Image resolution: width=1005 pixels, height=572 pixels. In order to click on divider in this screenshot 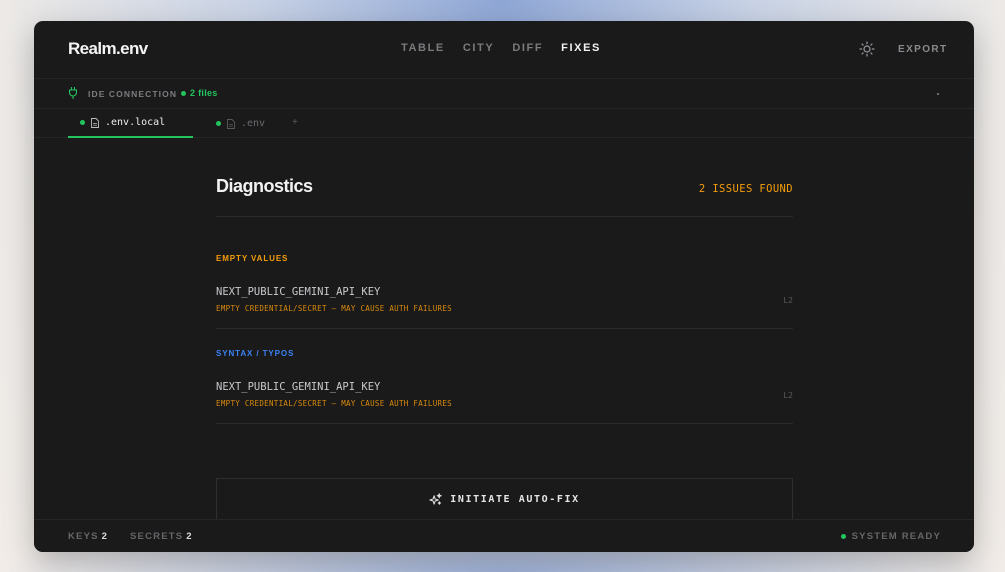, I will do `click(504, 216)`.